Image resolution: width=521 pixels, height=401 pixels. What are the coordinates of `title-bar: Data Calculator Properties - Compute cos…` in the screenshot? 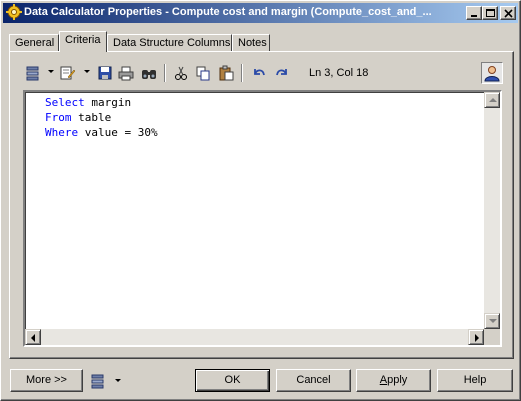 It's located at (260, 13).